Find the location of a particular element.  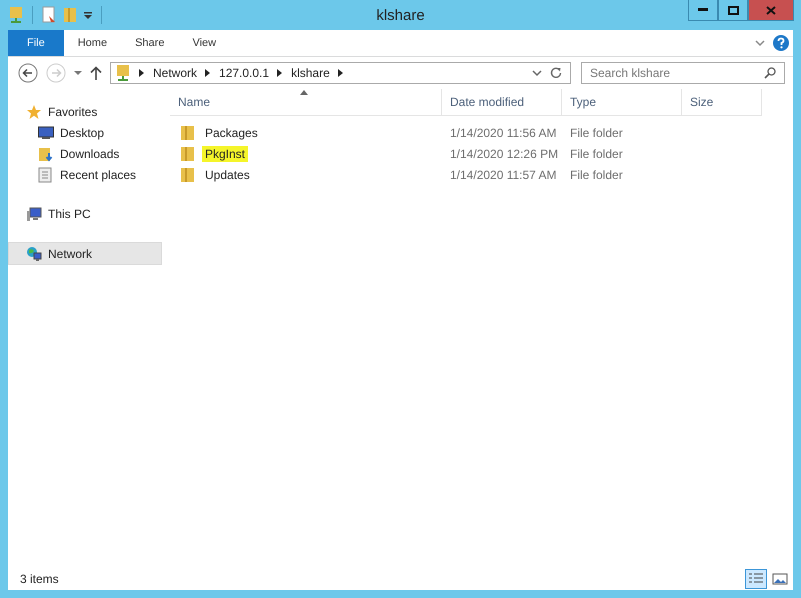

maximize-button is located at coordinates (733, 10).